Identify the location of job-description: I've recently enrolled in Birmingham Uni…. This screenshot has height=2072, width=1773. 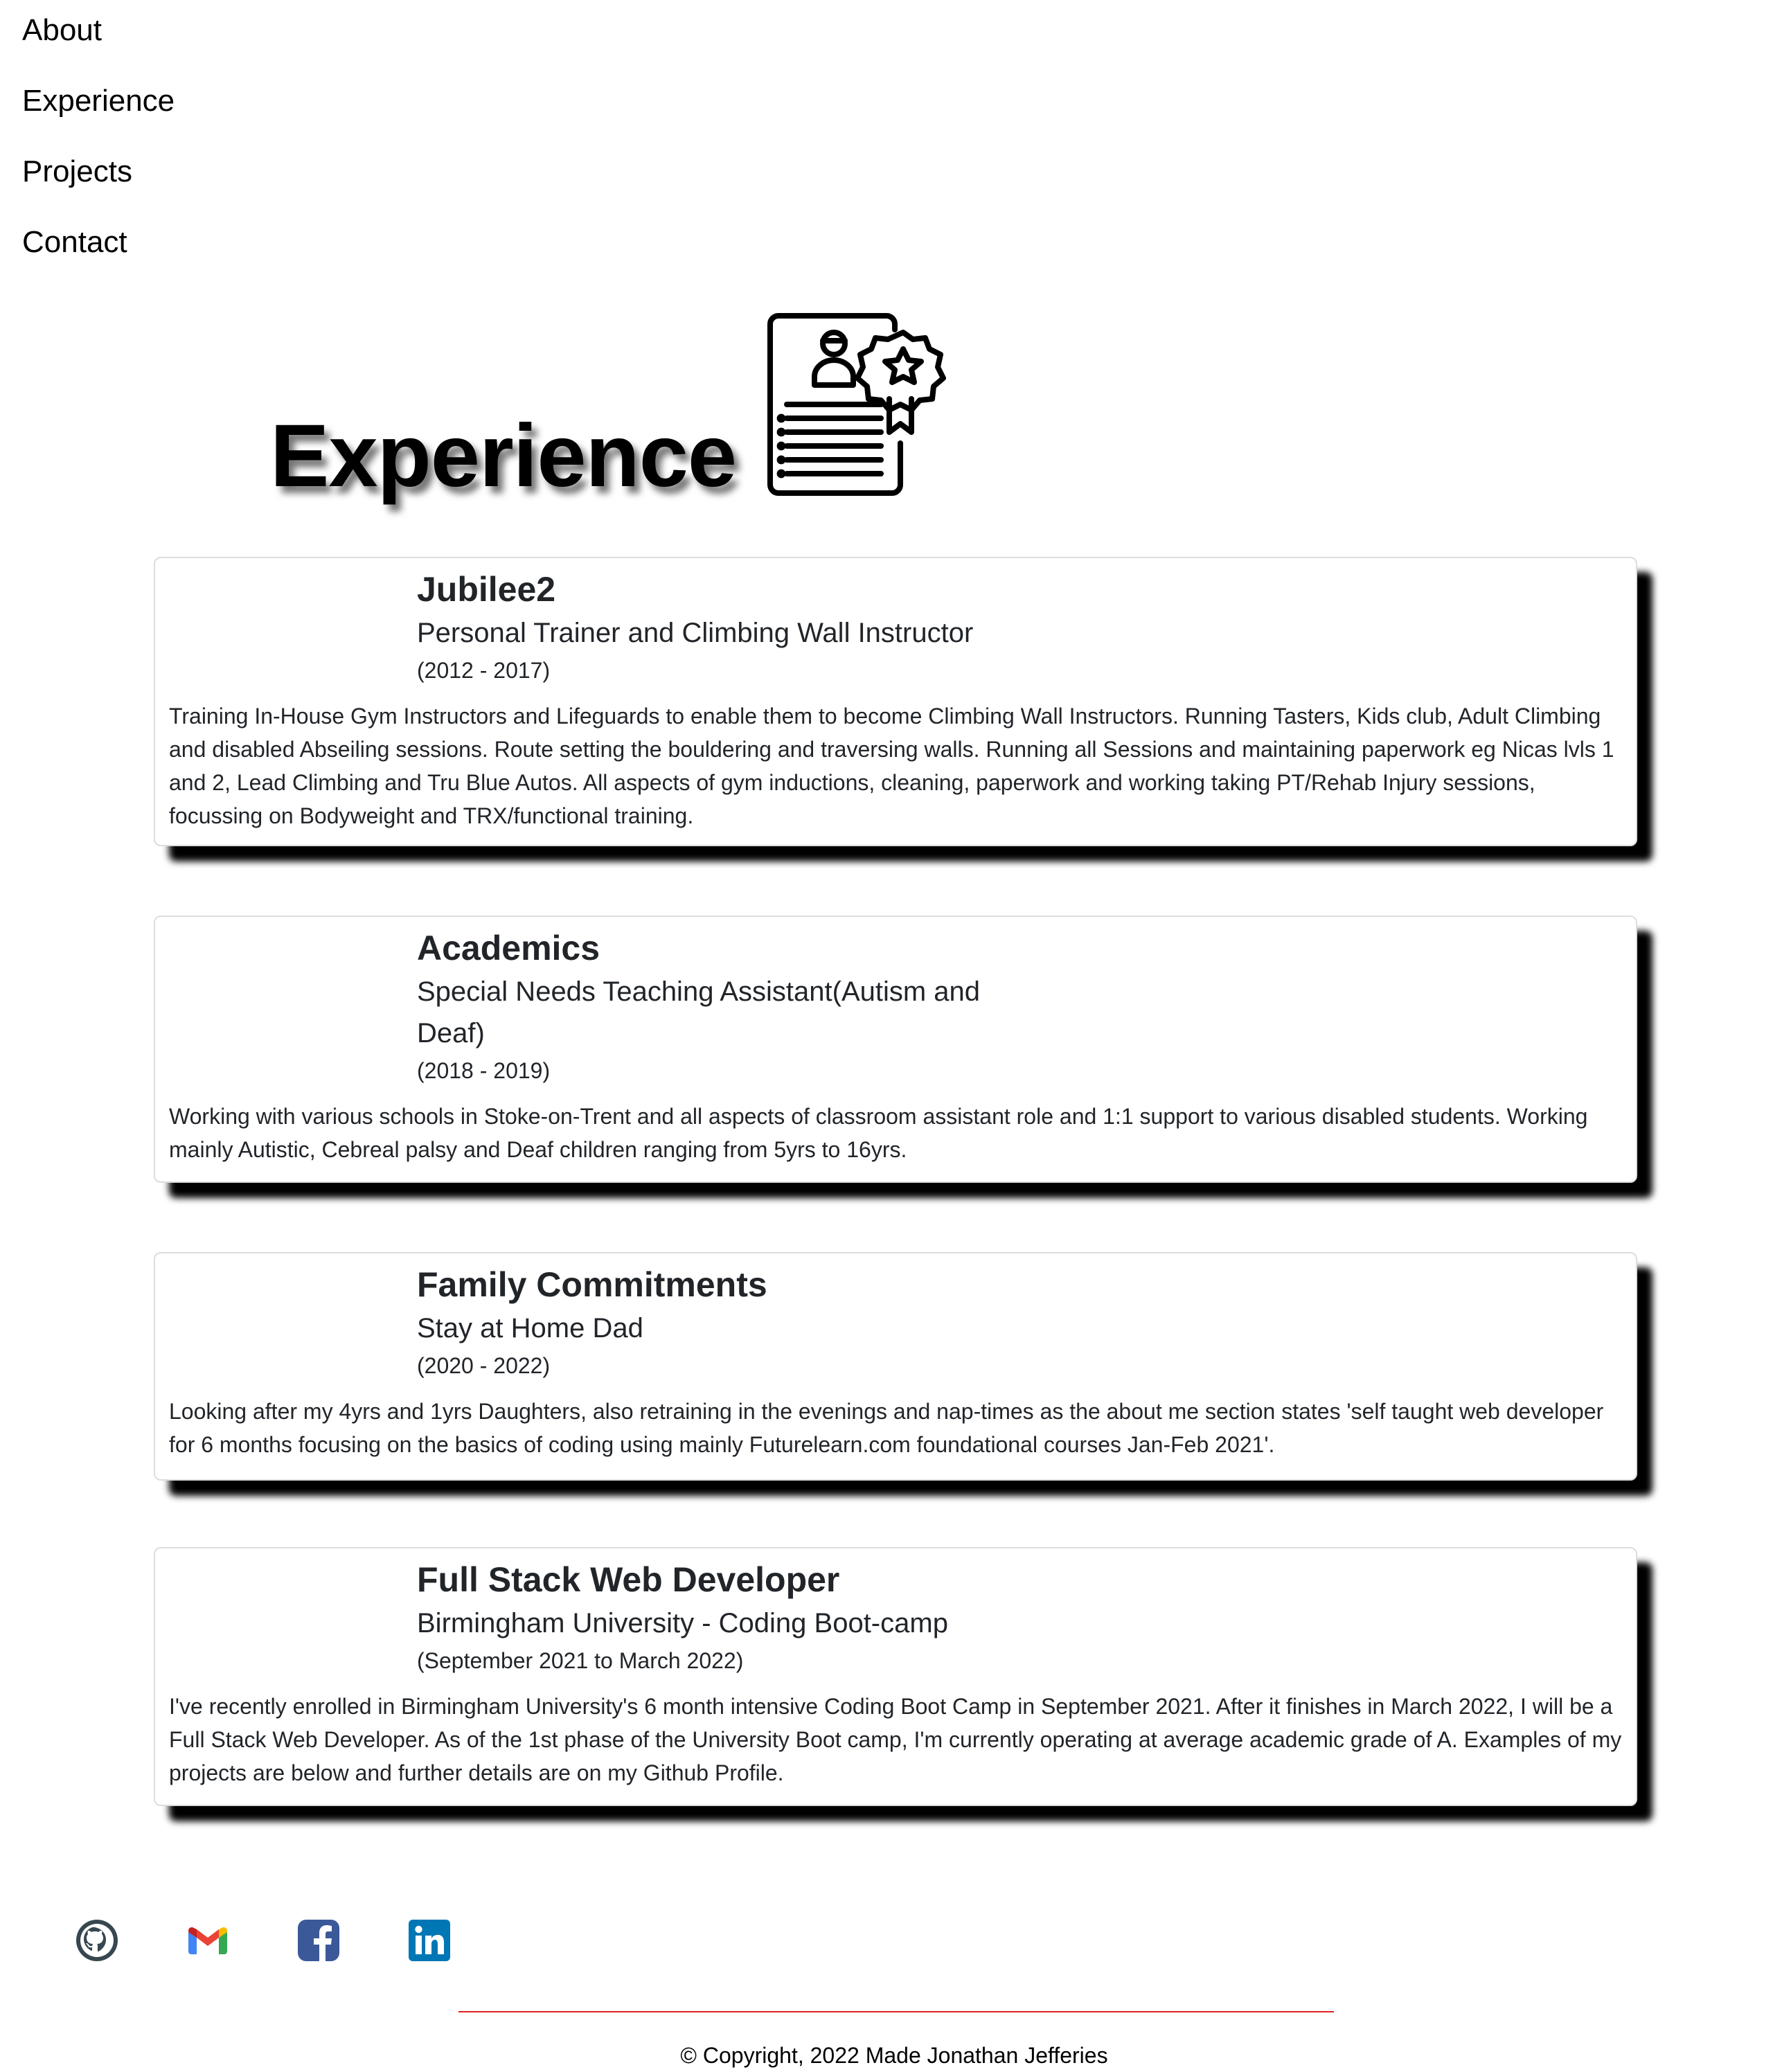
(895, 1739).